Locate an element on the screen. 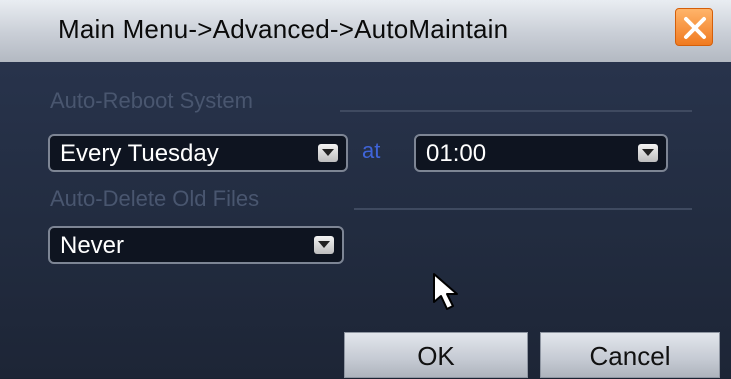  window-title: Main Menu->Advanced->AutoMaintain is located at coordinates (283, 29).